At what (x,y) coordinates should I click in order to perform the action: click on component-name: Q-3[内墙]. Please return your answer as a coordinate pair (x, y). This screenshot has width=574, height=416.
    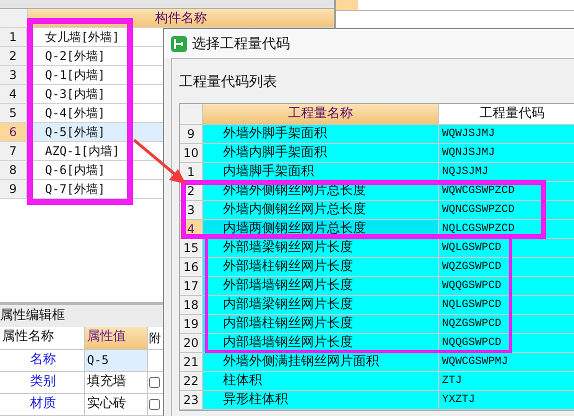
    Looking at the image, I should click on (75, 94).